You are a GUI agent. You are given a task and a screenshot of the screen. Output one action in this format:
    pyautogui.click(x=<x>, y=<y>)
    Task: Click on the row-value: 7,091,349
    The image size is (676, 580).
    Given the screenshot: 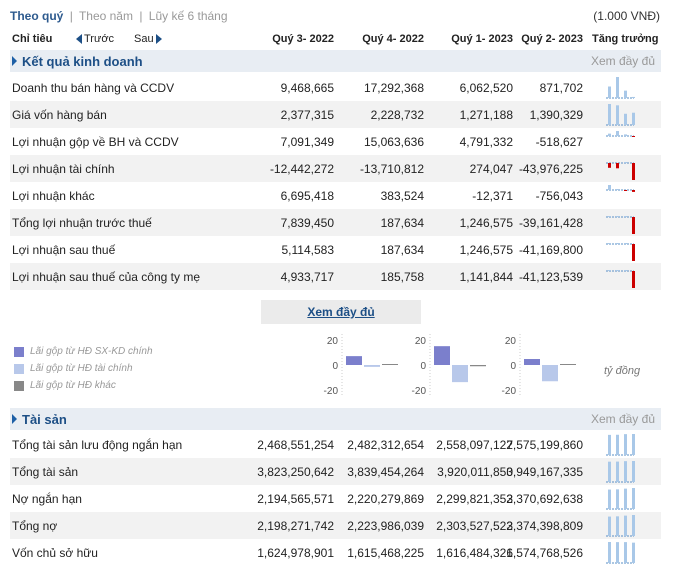 What is the action you would take?
    pyautogui.click(x=307, y=142)
    